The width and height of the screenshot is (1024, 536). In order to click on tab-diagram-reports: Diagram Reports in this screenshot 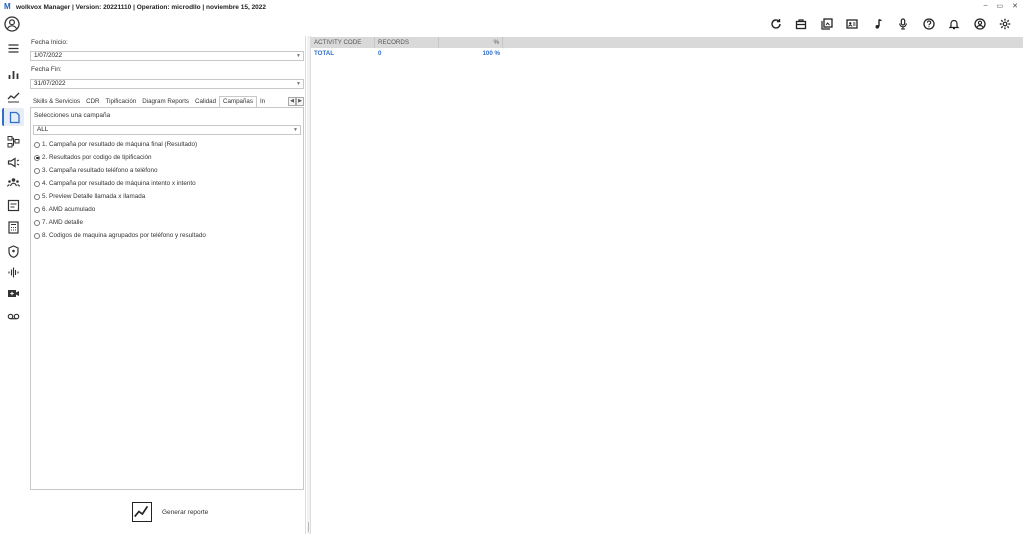, I will do `click(165, 102)`.